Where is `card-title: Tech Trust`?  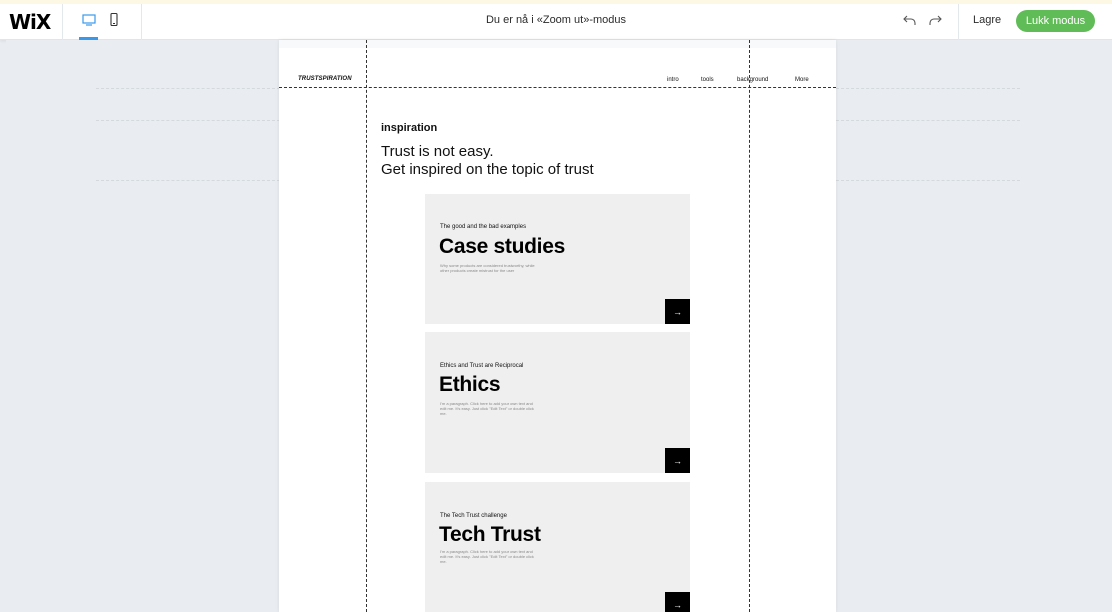
card-title: Tech Trust is located at coordinates (490, 534).